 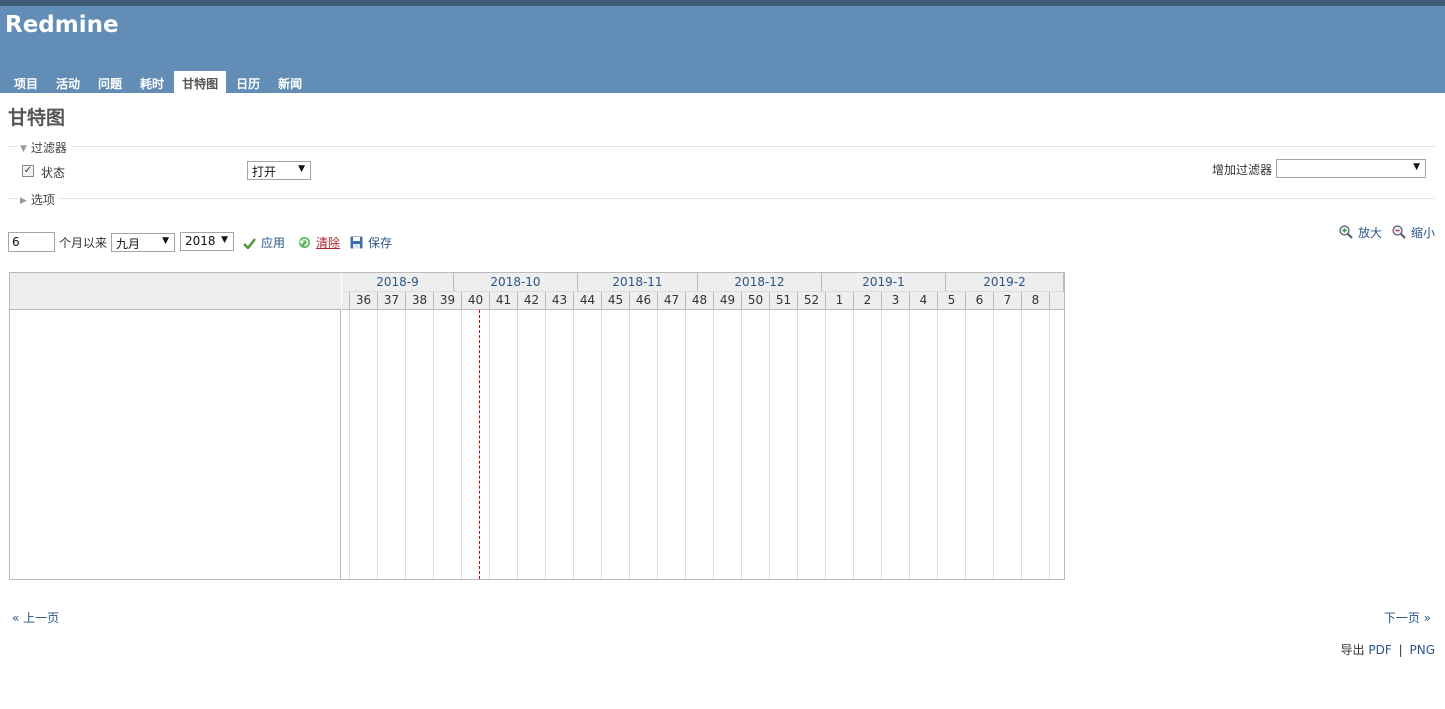 What do you see at coordinates (1370, 233) in the screenshot?
I see `zoom-in-label: 放大` at bounding box center [1370, 233].